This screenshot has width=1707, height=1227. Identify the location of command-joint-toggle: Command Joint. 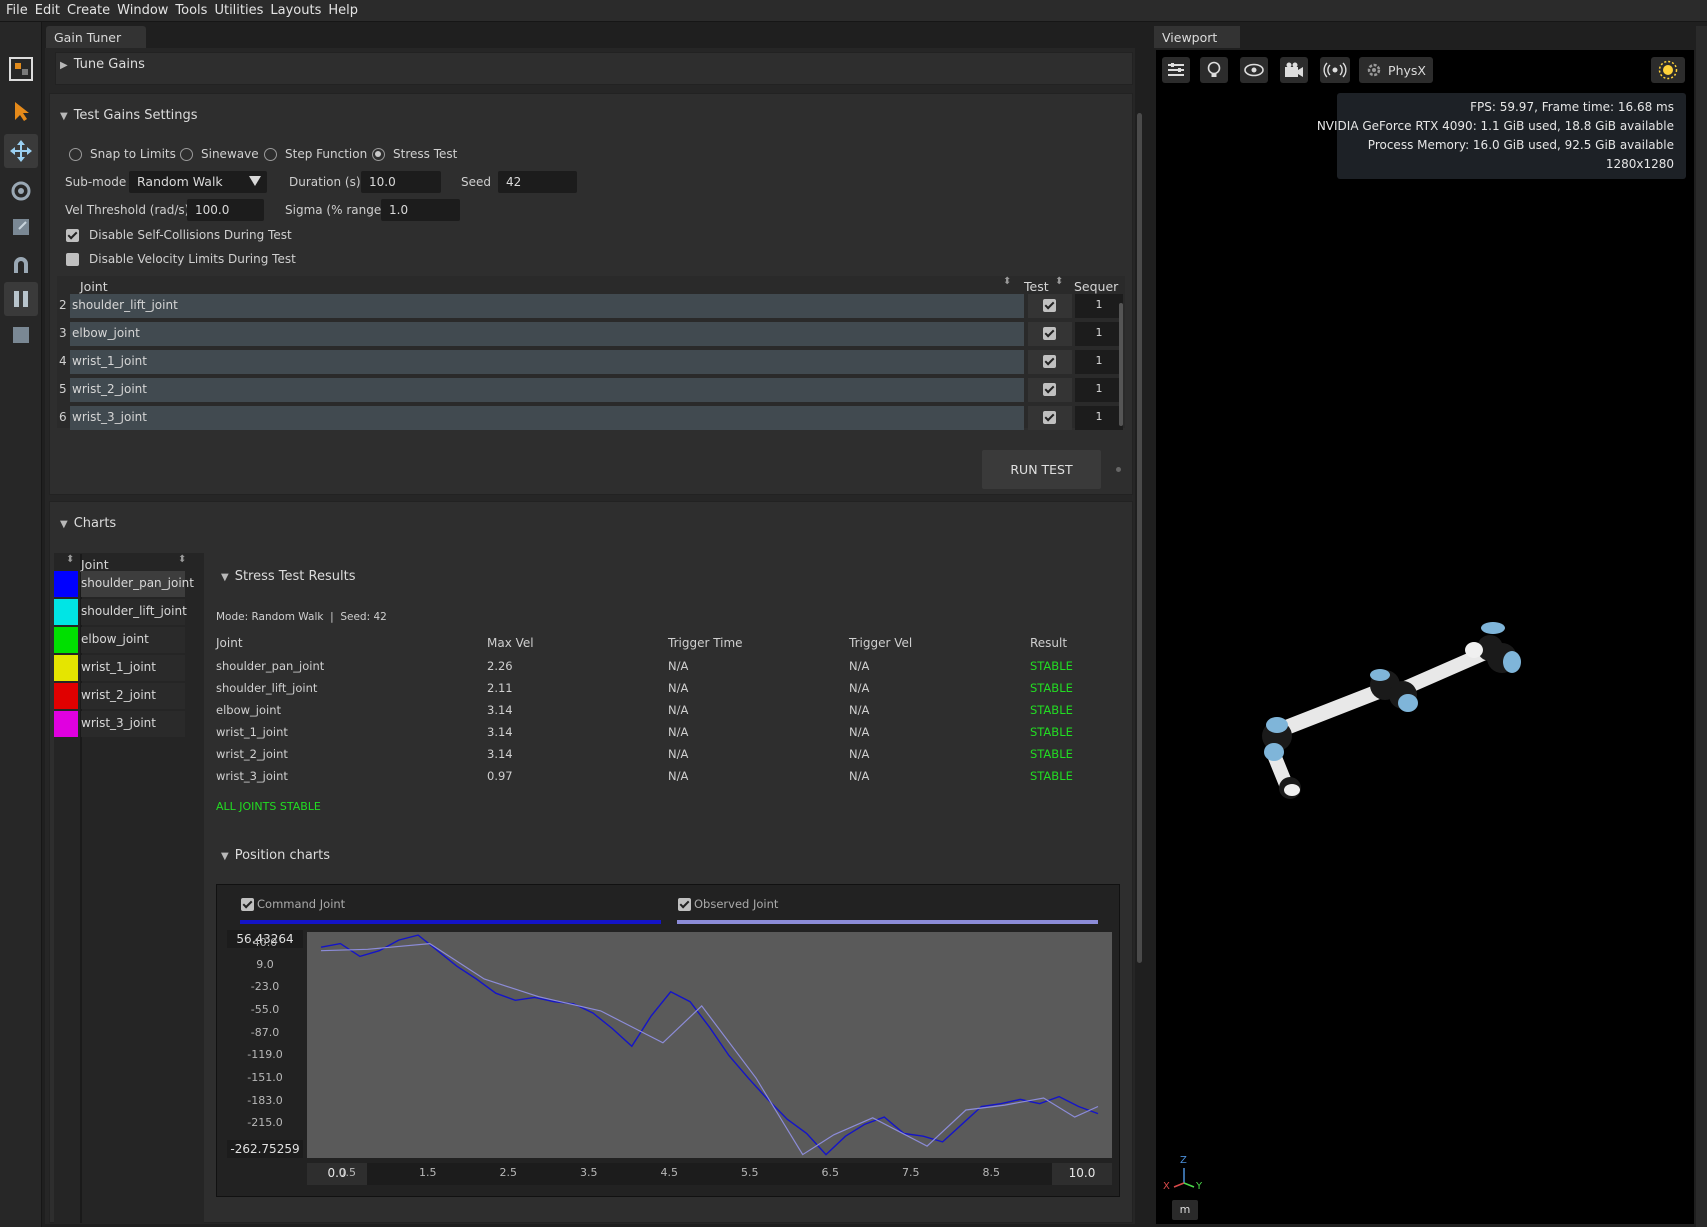
(293, 904).